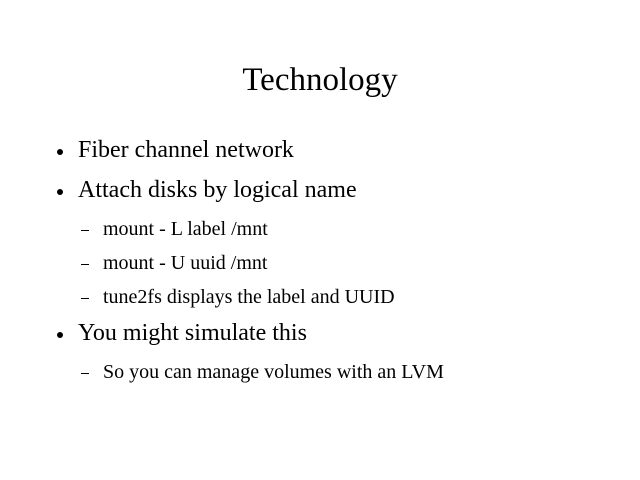  Describe the element at coordinates (273, 372) in the screenshot. I see `sub-bullet-text: So you can manage volumes with an LVM` at that location.